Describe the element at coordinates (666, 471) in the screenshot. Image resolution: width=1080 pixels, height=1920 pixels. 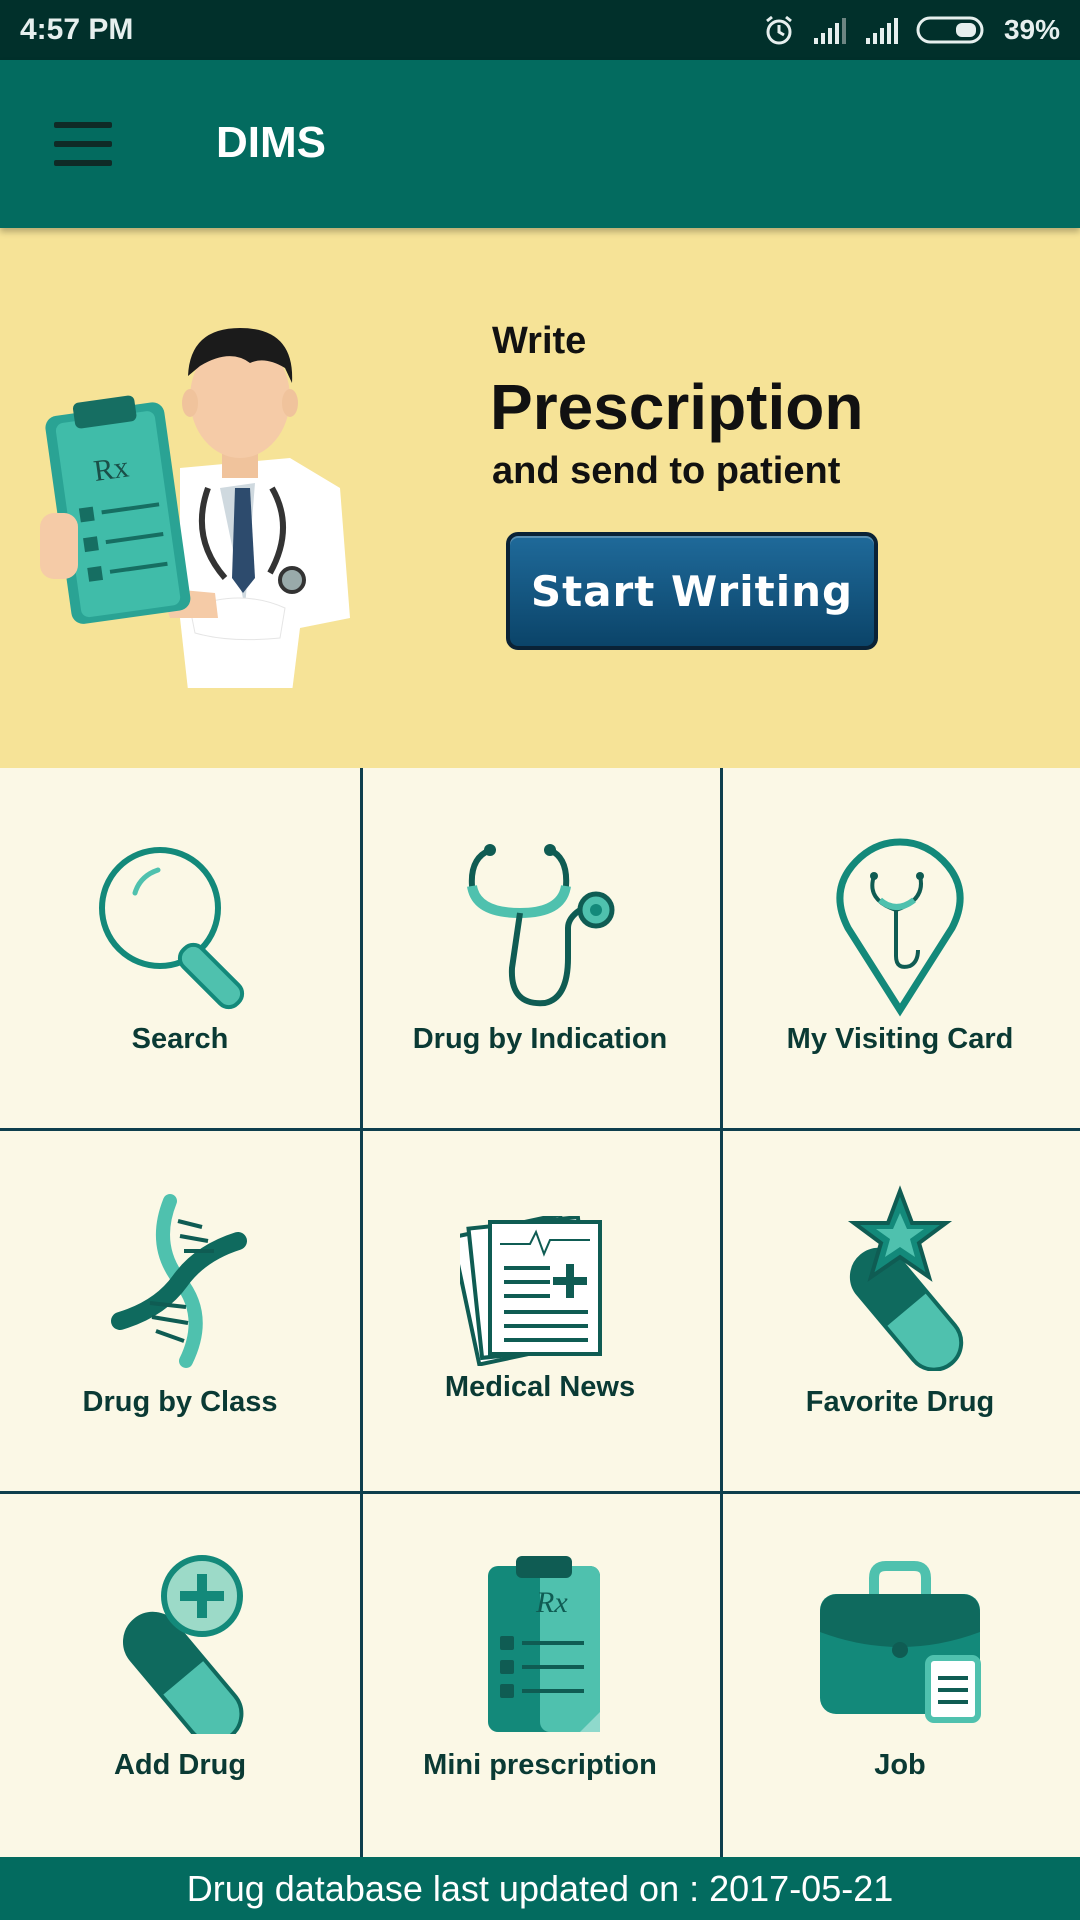
I see `banner-subtitle: and send to patient` at that location.